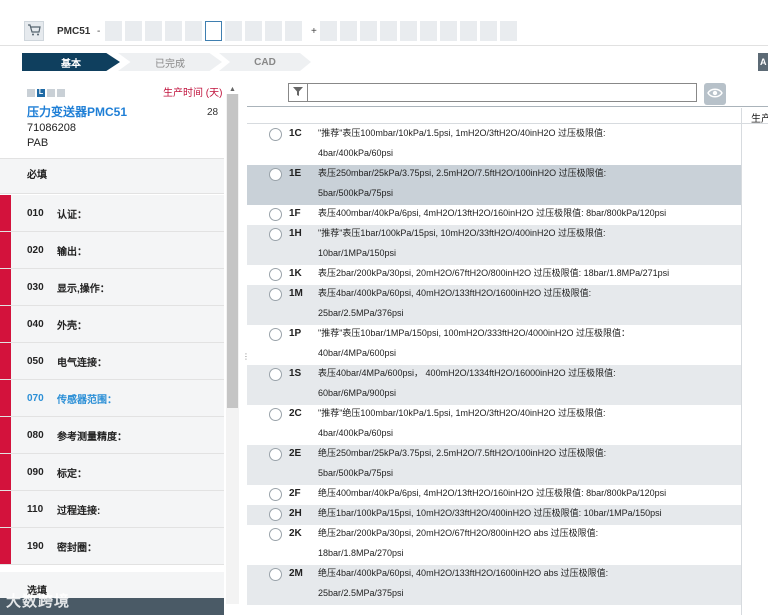 This screenshot has height=615, width=768. Describe the element at coordinates (361, 593) in the screenshot. I see `option-description: 25bar/2.5MPa/375psi` at that location.